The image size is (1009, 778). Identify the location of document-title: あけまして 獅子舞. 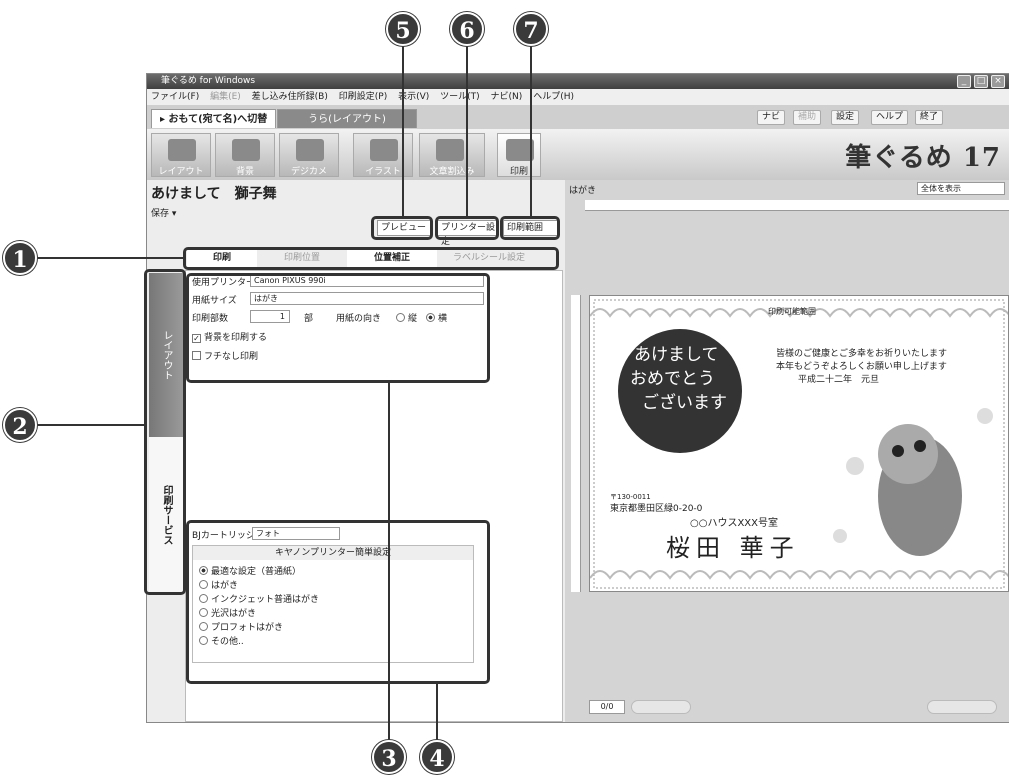
(214, 194).